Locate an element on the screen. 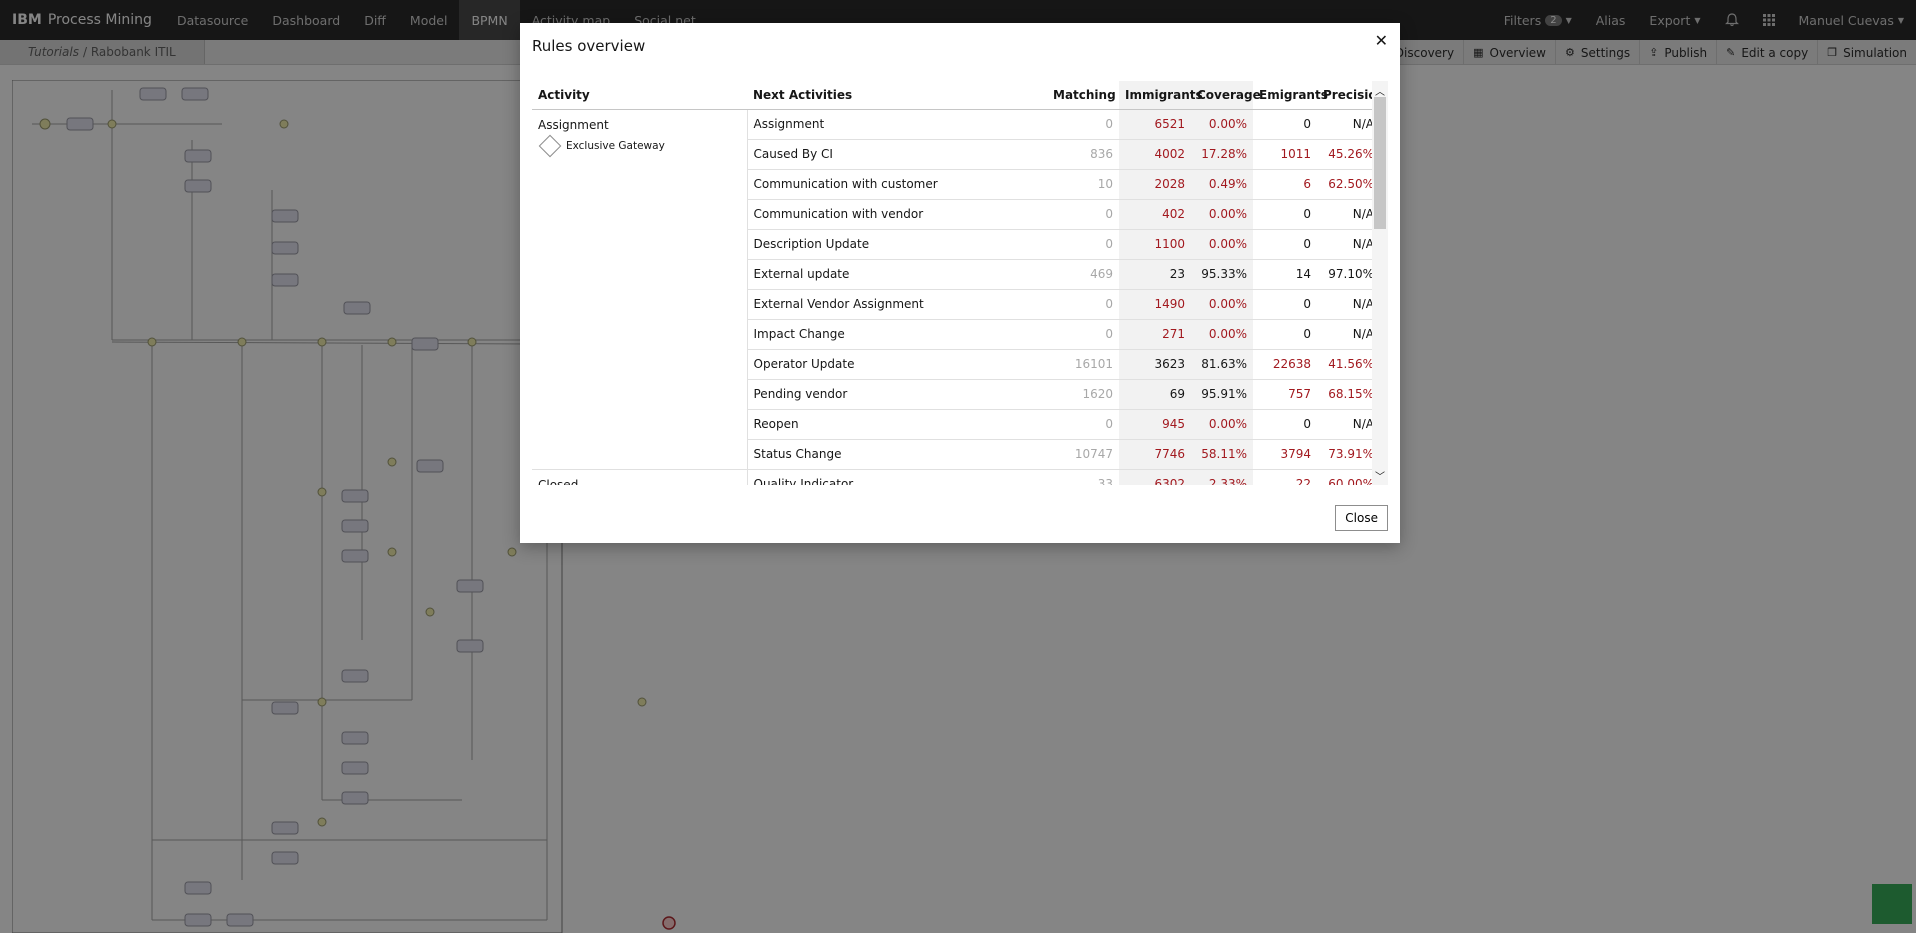 This screenshot has width=1916, height=933. emigrants-value: 6 is located at coordinates (1285, 184).